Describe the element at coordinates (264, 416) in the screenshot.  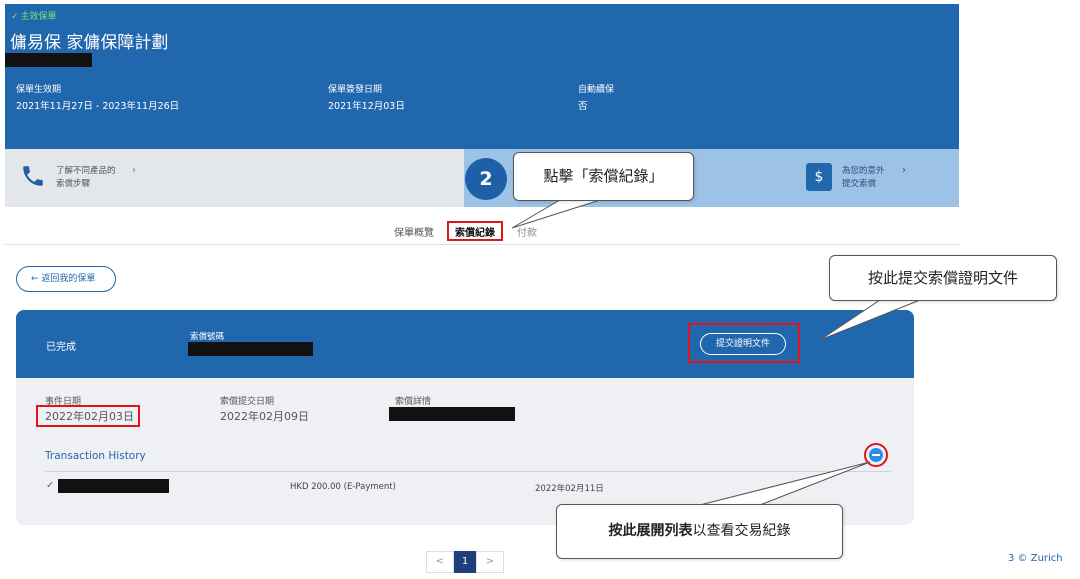
I see `submit-date-value: 2022年02月09日` at that location.